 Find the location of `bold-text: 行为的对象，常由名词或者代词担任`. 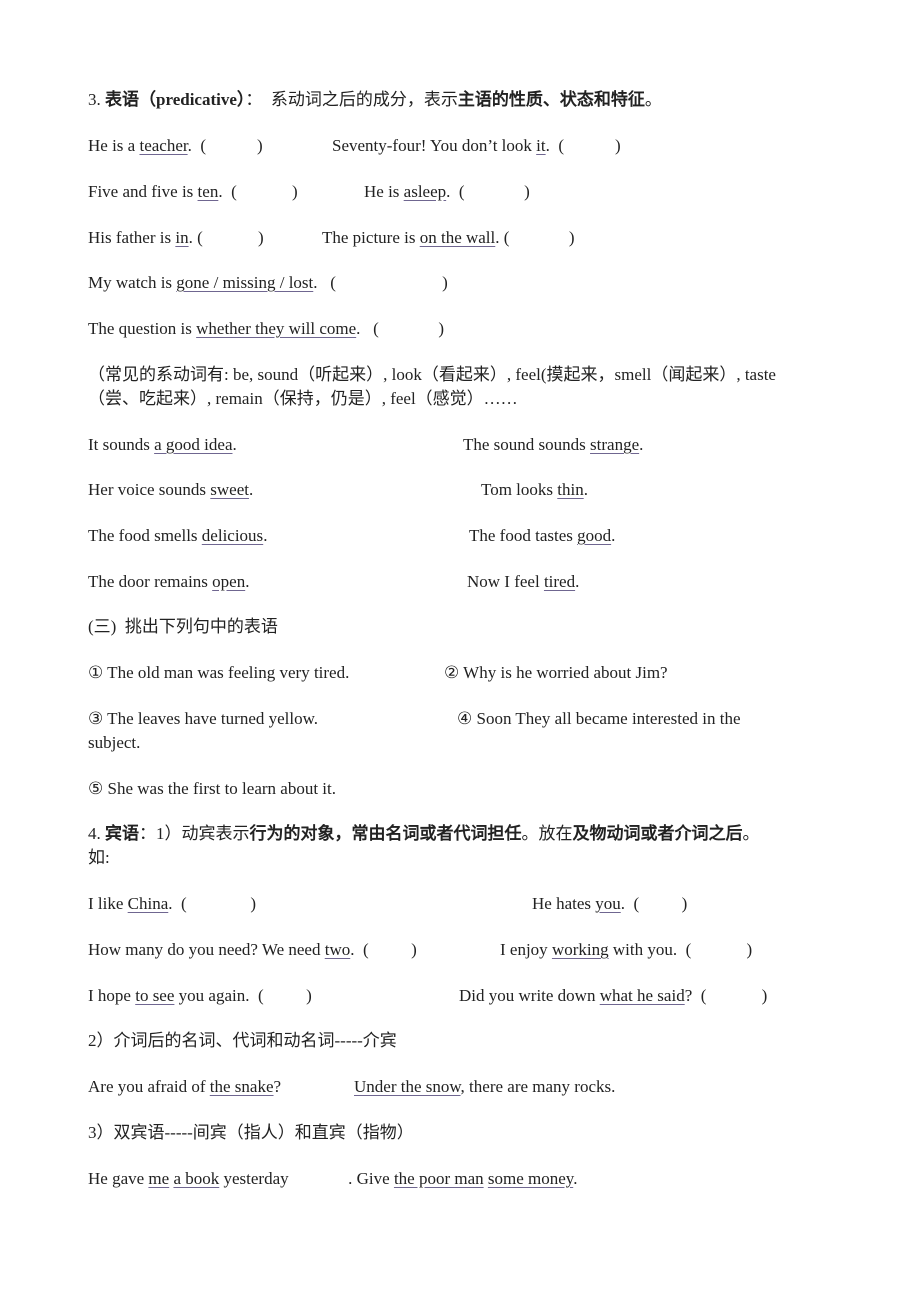

bold-text: 行为的对象，常由名词或者代词担任 is located at coordinates (385, 833).